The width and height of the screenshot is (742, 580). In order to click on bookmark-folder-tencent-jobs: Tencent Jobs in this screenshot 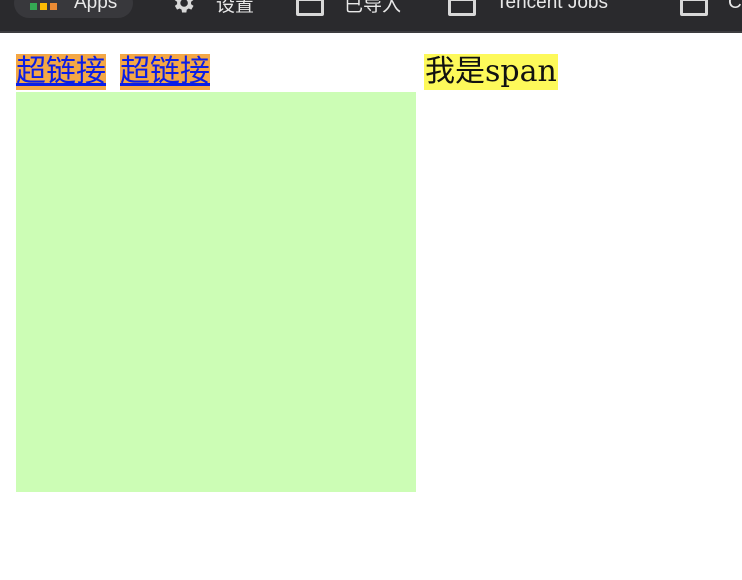, I will do `click(528, 9)`.